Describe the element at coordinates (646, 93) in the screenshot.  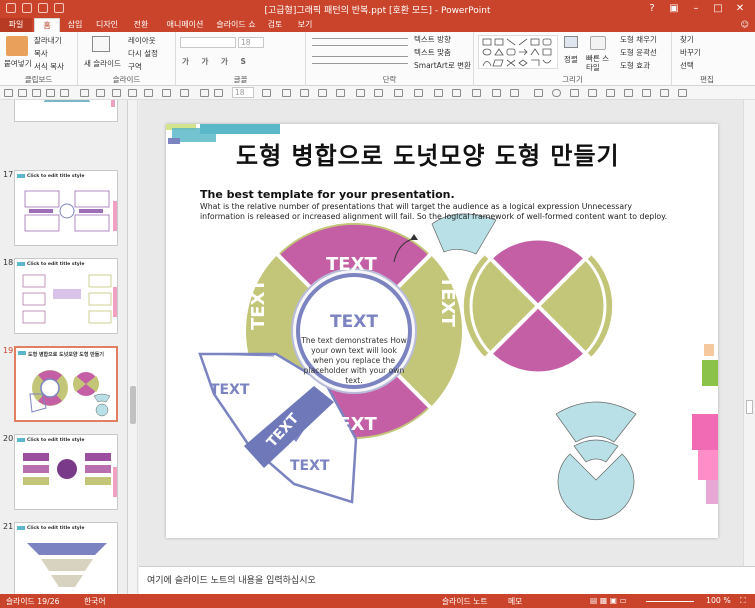
I see `block-arrow-icon` at that location.